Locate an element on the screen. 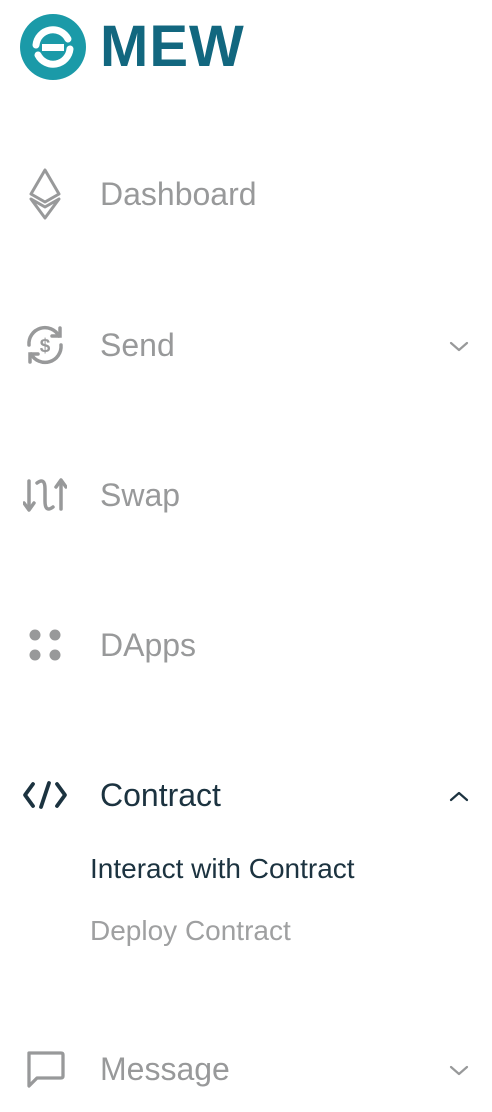  nav-contract: Contract is located at coordinates (246, 795).